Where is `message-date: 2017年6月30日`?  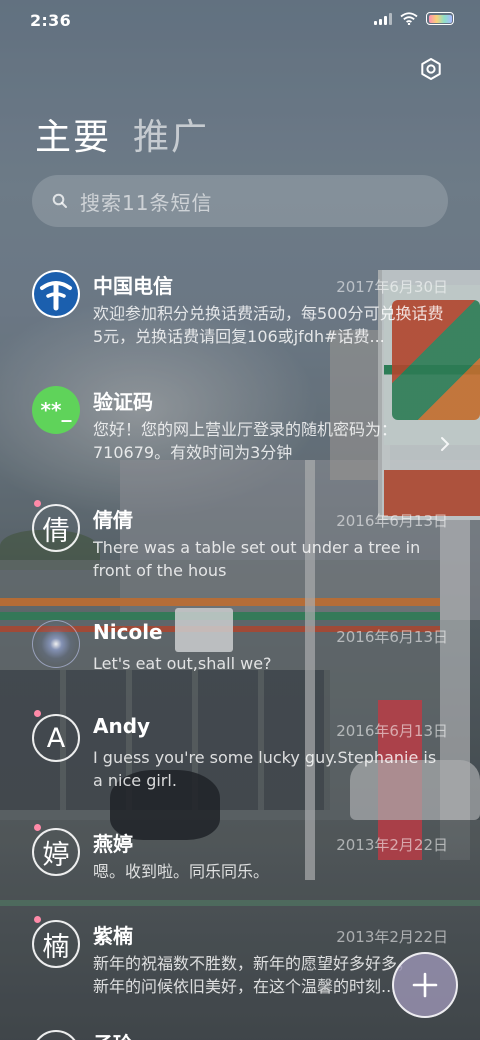
message-date: 2017年6月30日 is located at coordinates (392, 287).